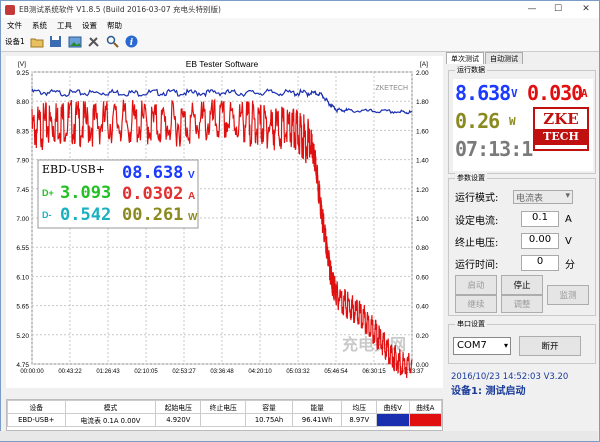 The width and height of the screenshot is (600, 442). What do you see at coordinates (36, 420) in the screenshot?
I see `cell-device: EBD-USB+` at bounding box center [36, 420].